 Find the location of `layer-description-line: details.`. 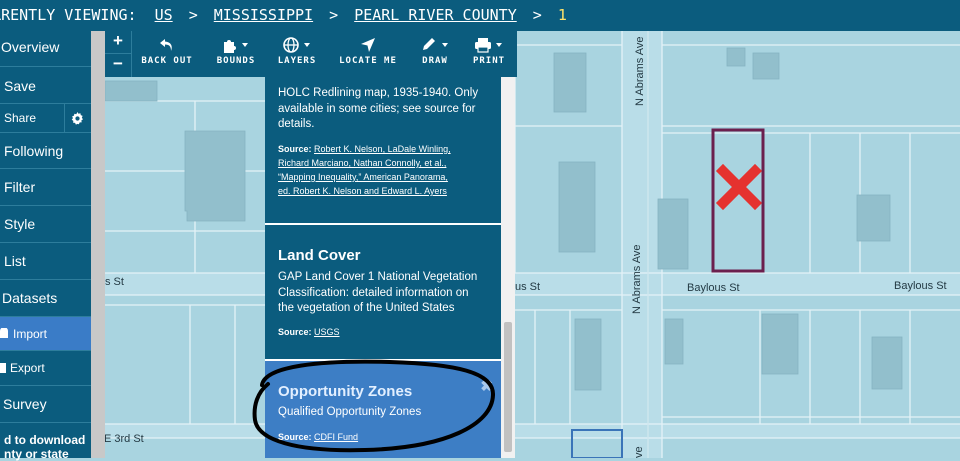

layer-description-line: details. is located at coordinates (296, 124).